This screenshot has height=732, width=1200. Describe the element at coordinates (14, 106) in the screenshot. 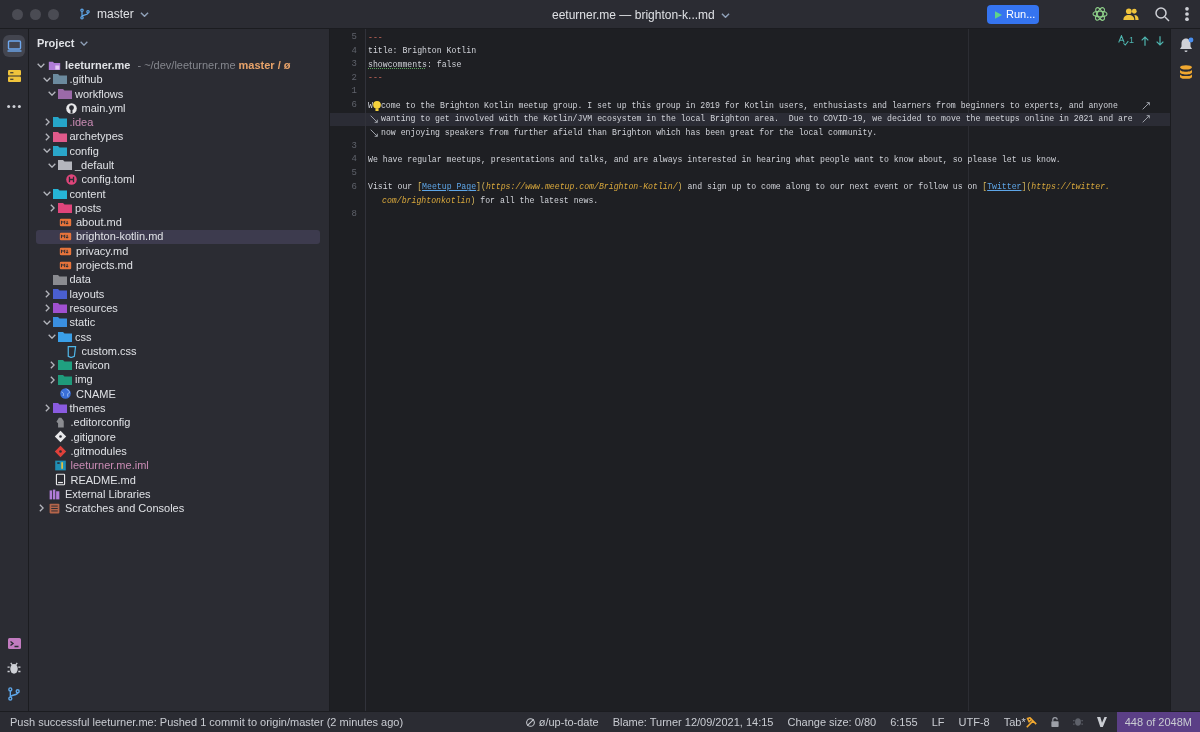

I see `more-tools-icon` at that location.